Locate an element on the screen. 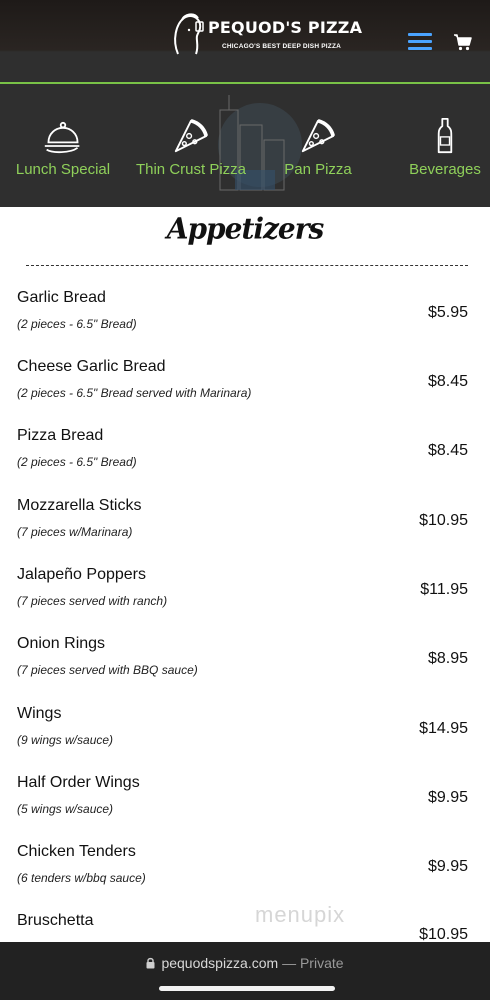  header-divider is located at coordinates (245, 83).